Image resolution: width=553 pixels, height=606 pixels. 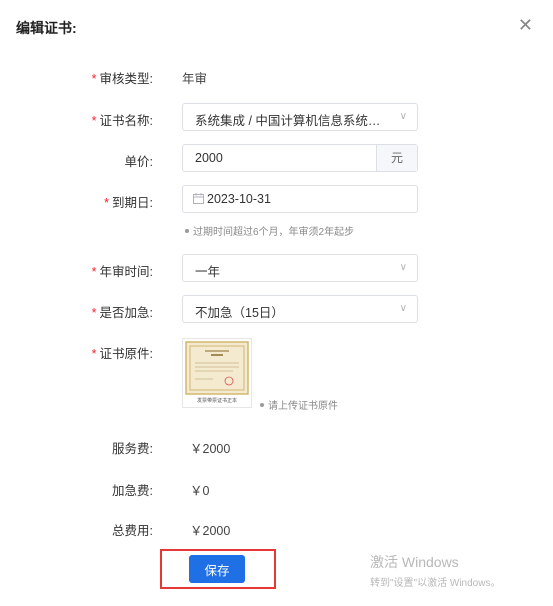 I want to click on audit-period-value: 一年, so click(x=208, y=272).